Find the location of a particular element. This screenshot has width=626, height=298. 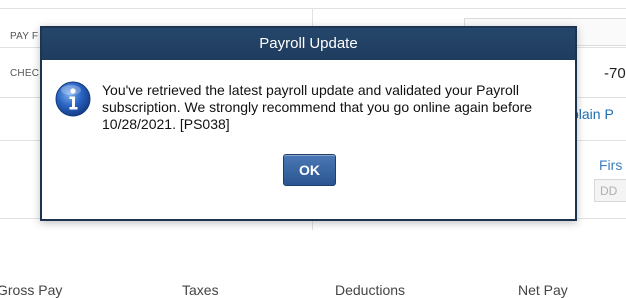

ok-button: OK is located at coordinates (309, 170).